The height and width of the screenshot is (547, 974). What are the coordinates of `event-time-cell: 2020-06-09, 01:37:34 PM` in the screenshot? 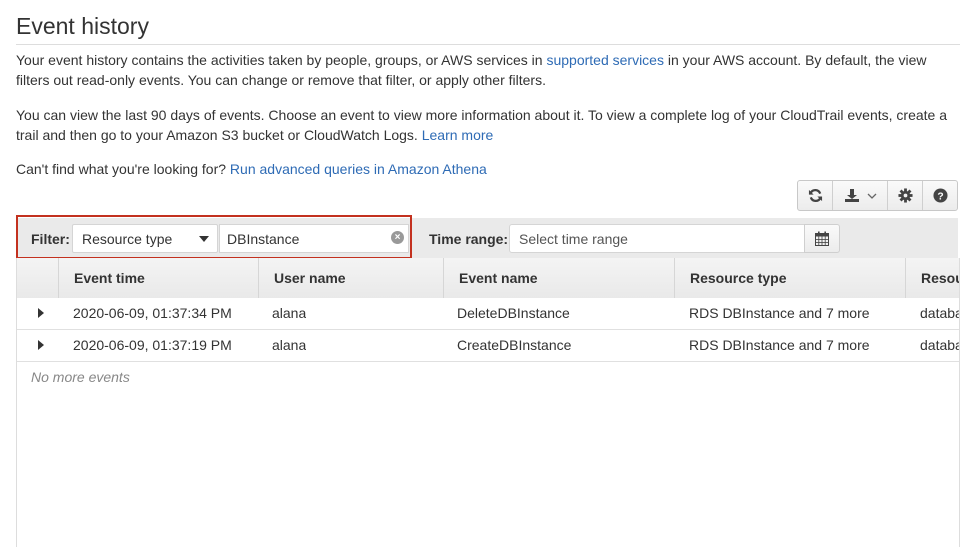 It's located at (152, 313).